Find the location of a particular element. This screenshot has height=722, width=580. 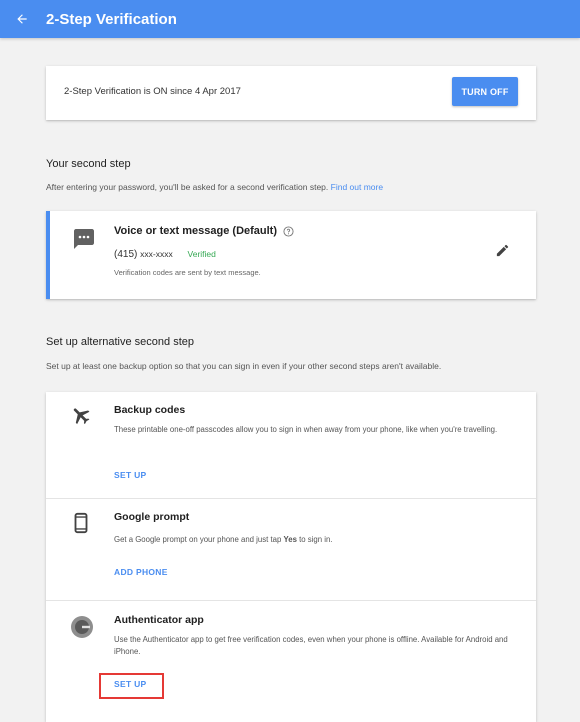

authenticator-title: Authenticator app is located at coordinates (159, 620).